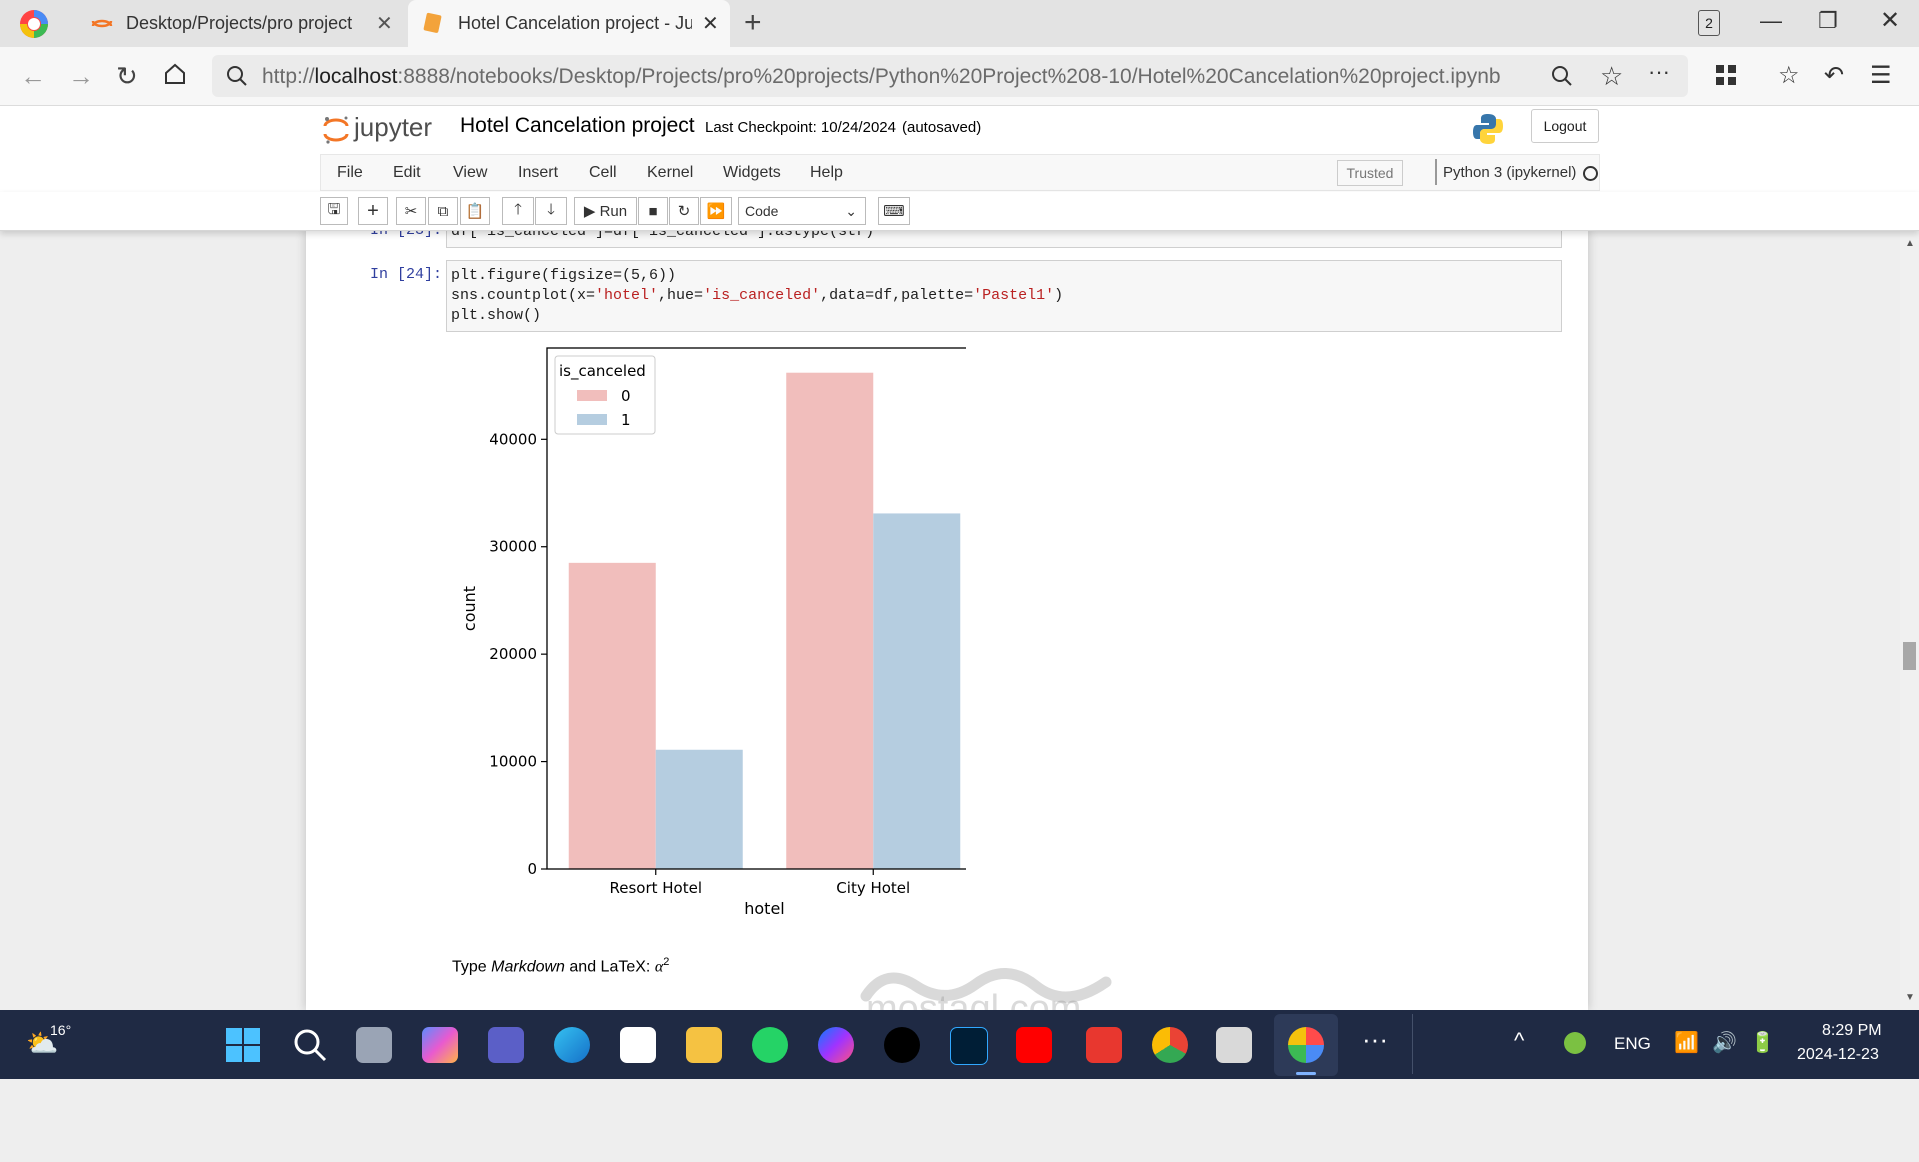 The height and width of the screenshot is (1162, 1919). What do you see at coordinates (238, 23) in the screenshot?
I see `tab-desktop-projects: Desktop/Projects/pro project ✕` at bounding box center [238, 23].